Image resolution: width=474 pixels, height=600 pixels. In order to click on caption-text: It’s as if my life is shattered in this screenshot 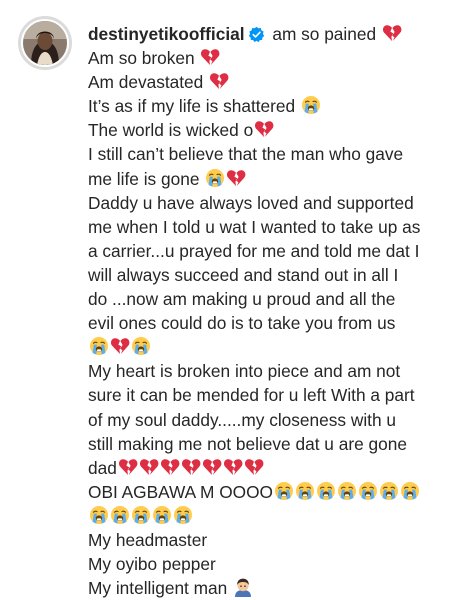, I will do `click(194, 106)`.